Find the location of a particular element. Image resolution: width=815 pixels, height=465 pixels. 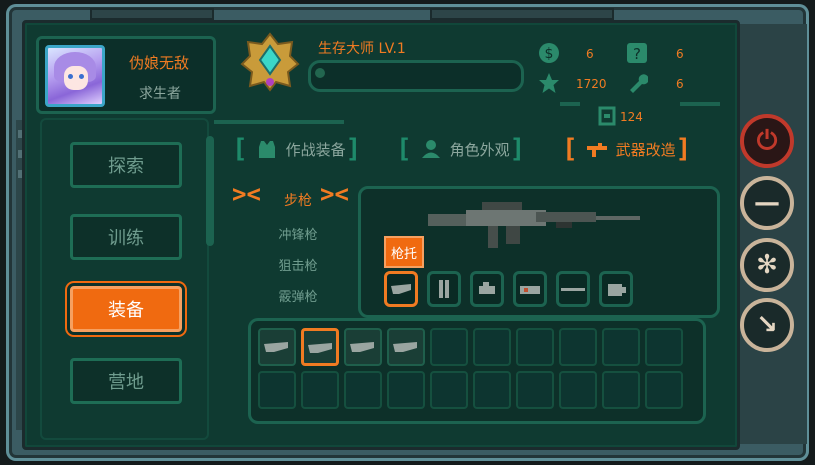

storage-icon is located at coordinates (607, 116).